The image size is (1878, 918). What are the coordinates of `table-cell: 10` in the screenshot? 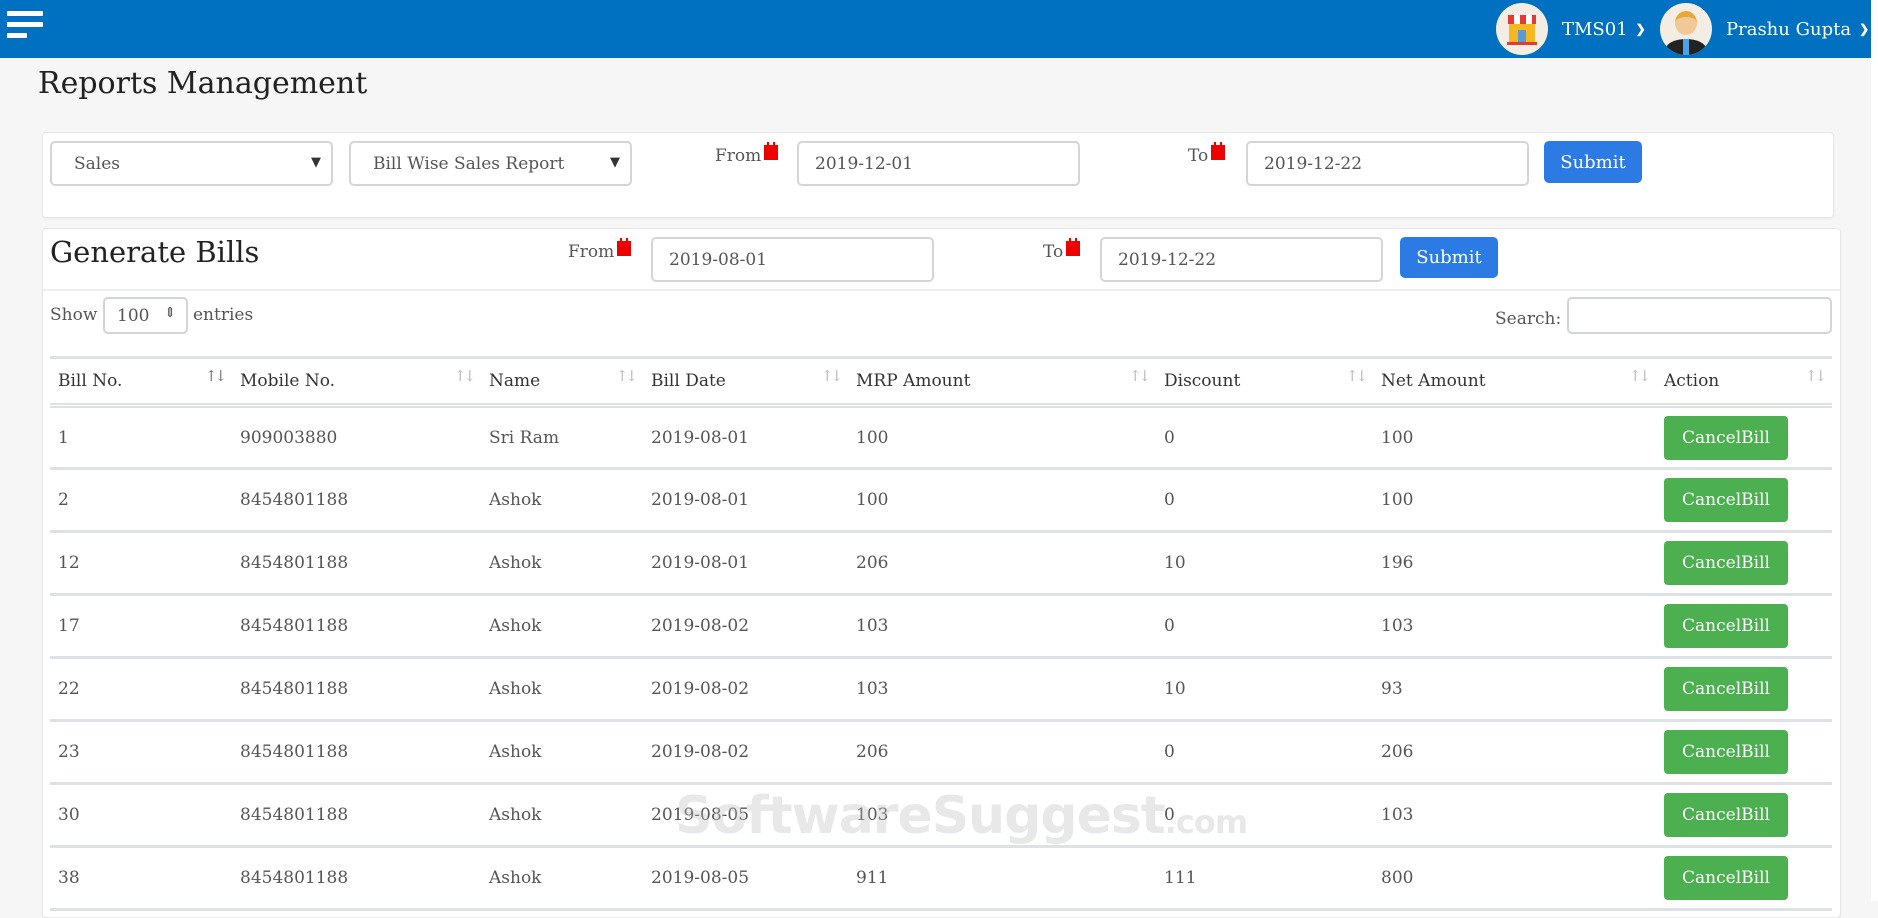 It's located at (1264, 689).